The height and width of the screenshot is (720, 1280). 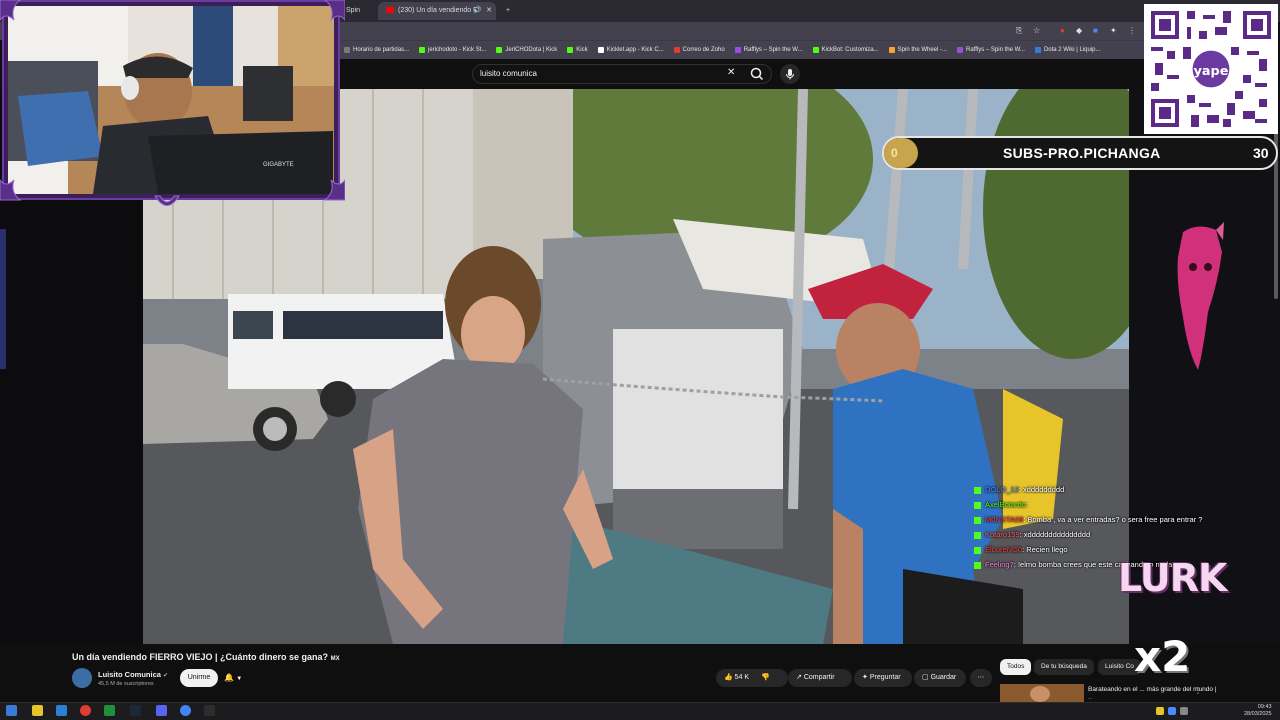 I want to click on chrome-icon, so click(x=185, y=710).